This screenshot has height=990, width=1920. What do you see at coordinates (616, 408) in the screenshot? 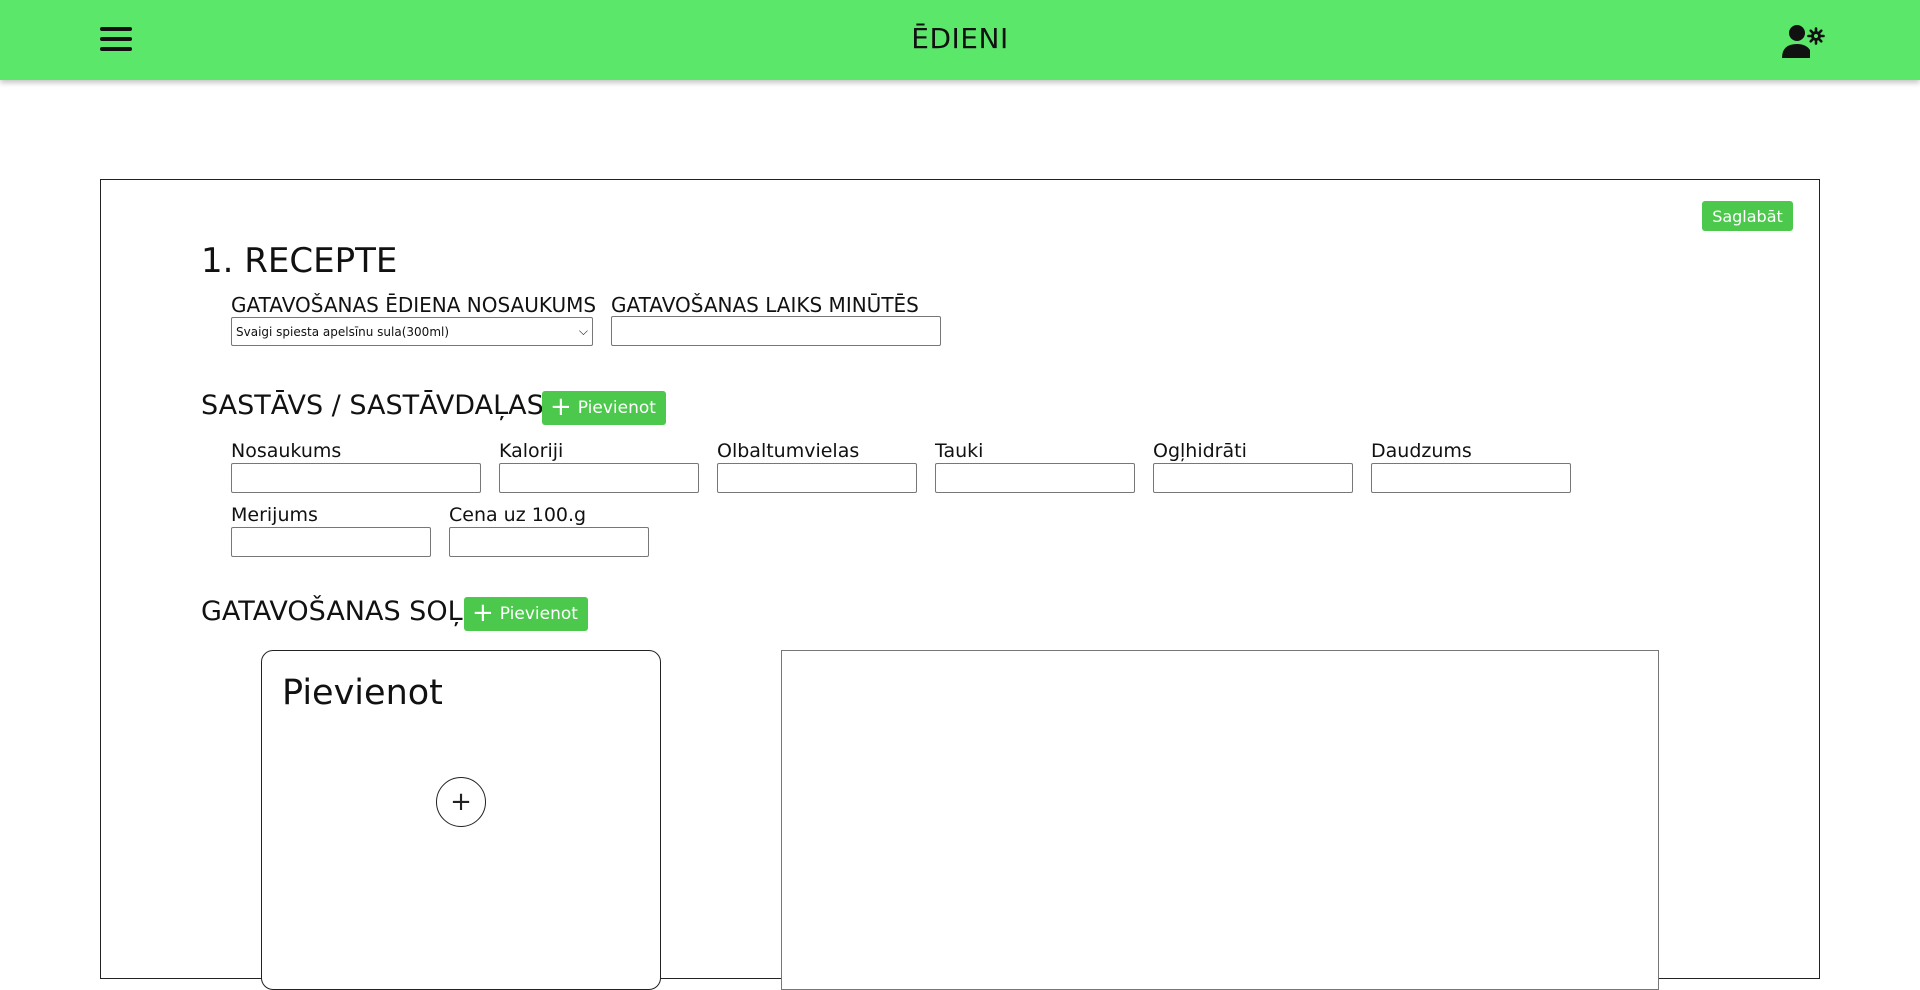
I see `add-ingredient-label: Pievienot` at bounding box center [616, 408].